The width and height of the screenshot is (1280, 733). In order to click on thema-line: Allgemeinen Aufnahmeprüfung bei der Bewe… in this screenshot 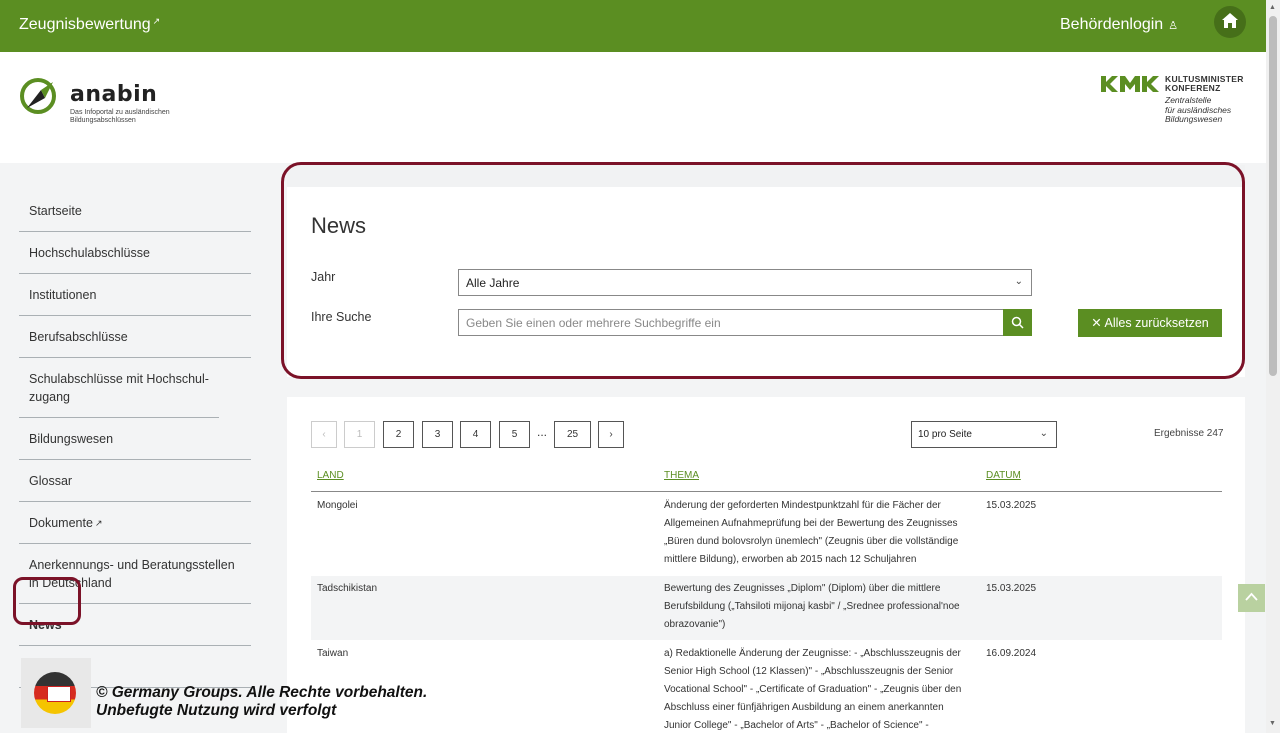, I will do `click(811, 523)`.